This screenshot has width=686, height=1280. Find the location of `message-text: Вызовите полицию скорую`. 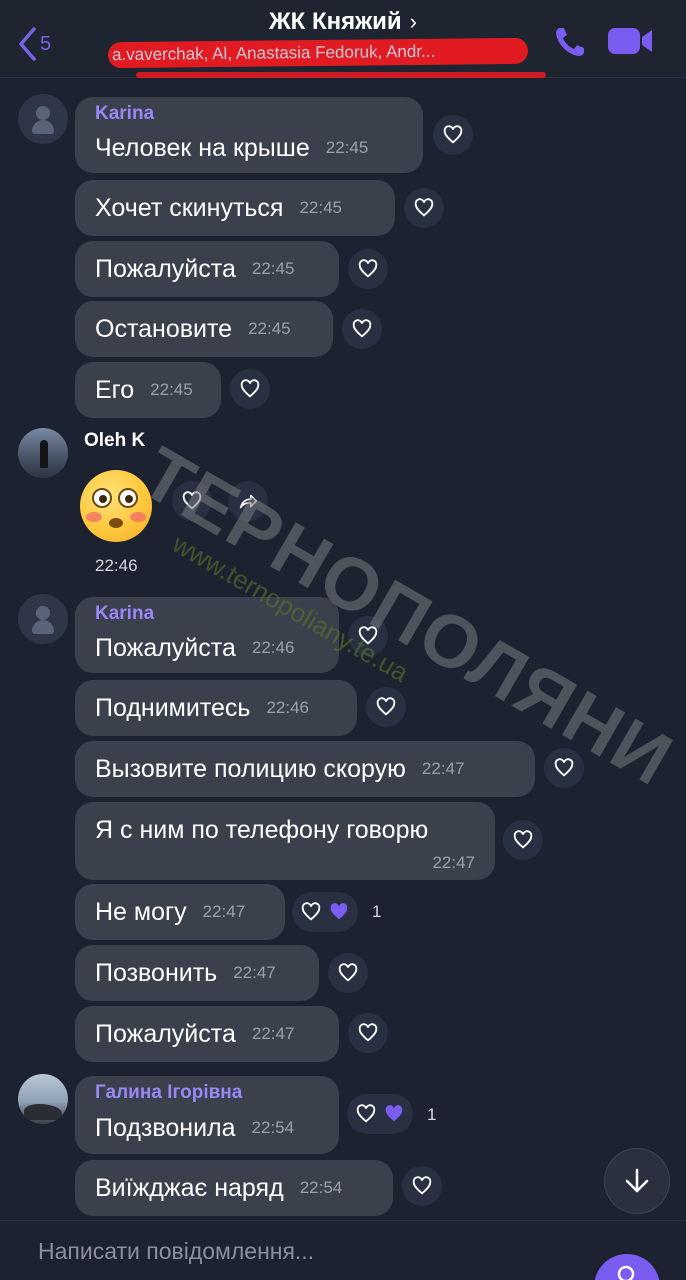

message-text: Вызовите полицию скорую is located at coordinates (250, 768).